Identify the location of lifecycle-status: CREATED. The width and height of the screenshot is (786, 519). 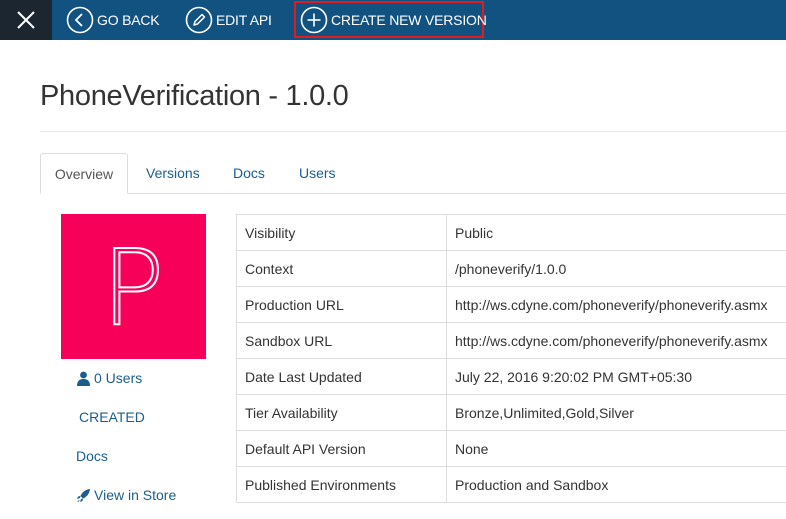
(112, 417).